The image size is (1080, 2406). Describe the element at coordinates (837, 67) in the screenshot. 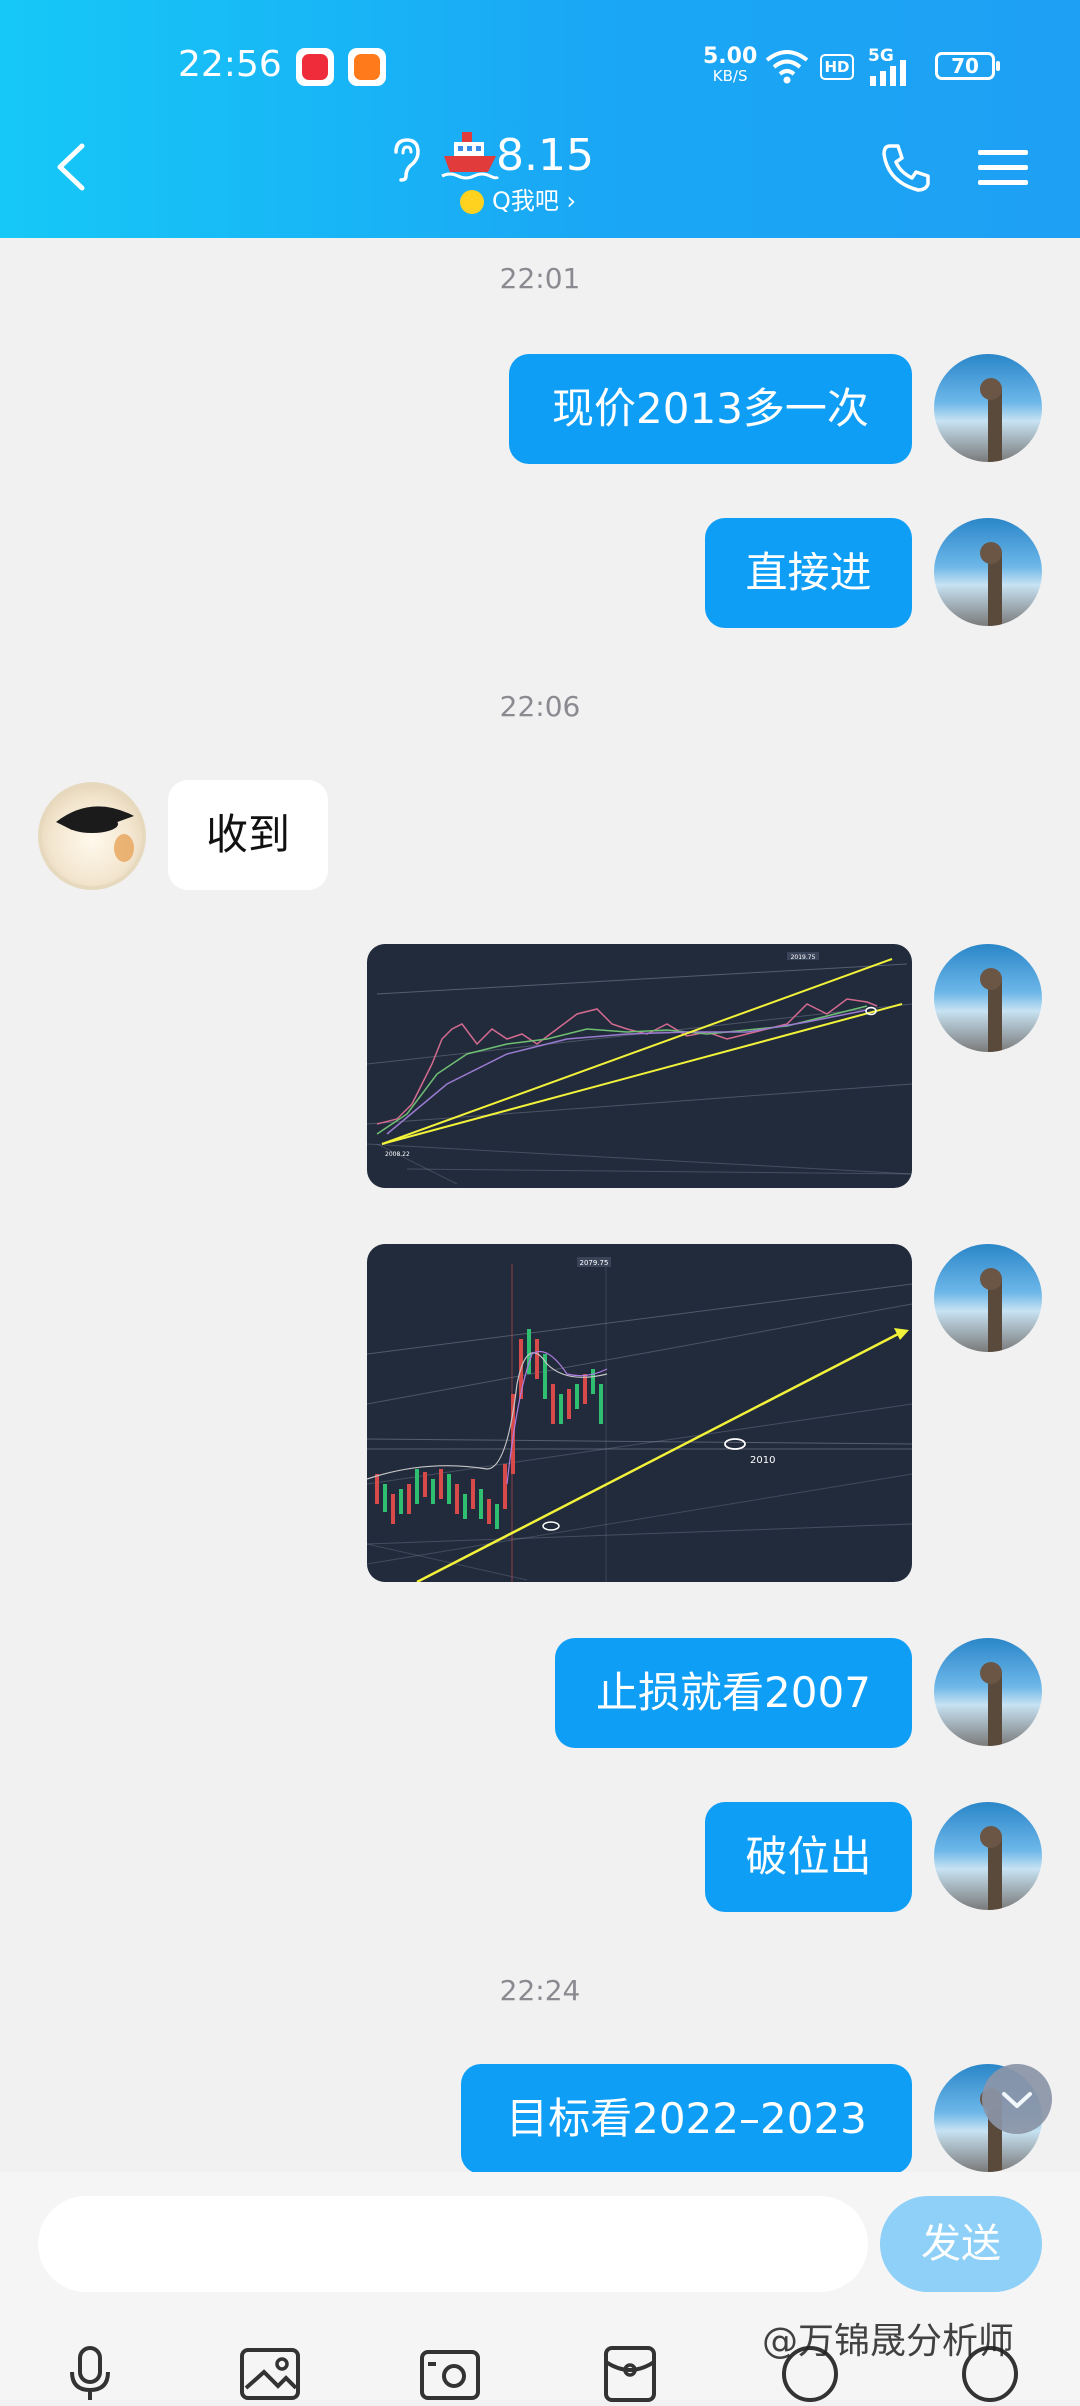

I see `hd-icon: HD` at that location.